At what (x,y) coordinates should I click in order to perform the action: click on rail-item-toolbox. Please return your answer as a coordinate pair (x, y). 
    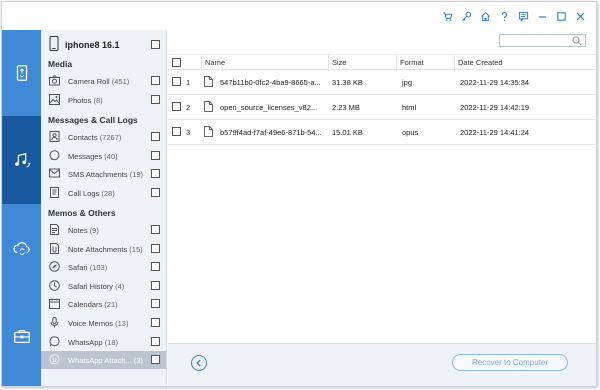
    Looking at the image, I should click on (21, 336).